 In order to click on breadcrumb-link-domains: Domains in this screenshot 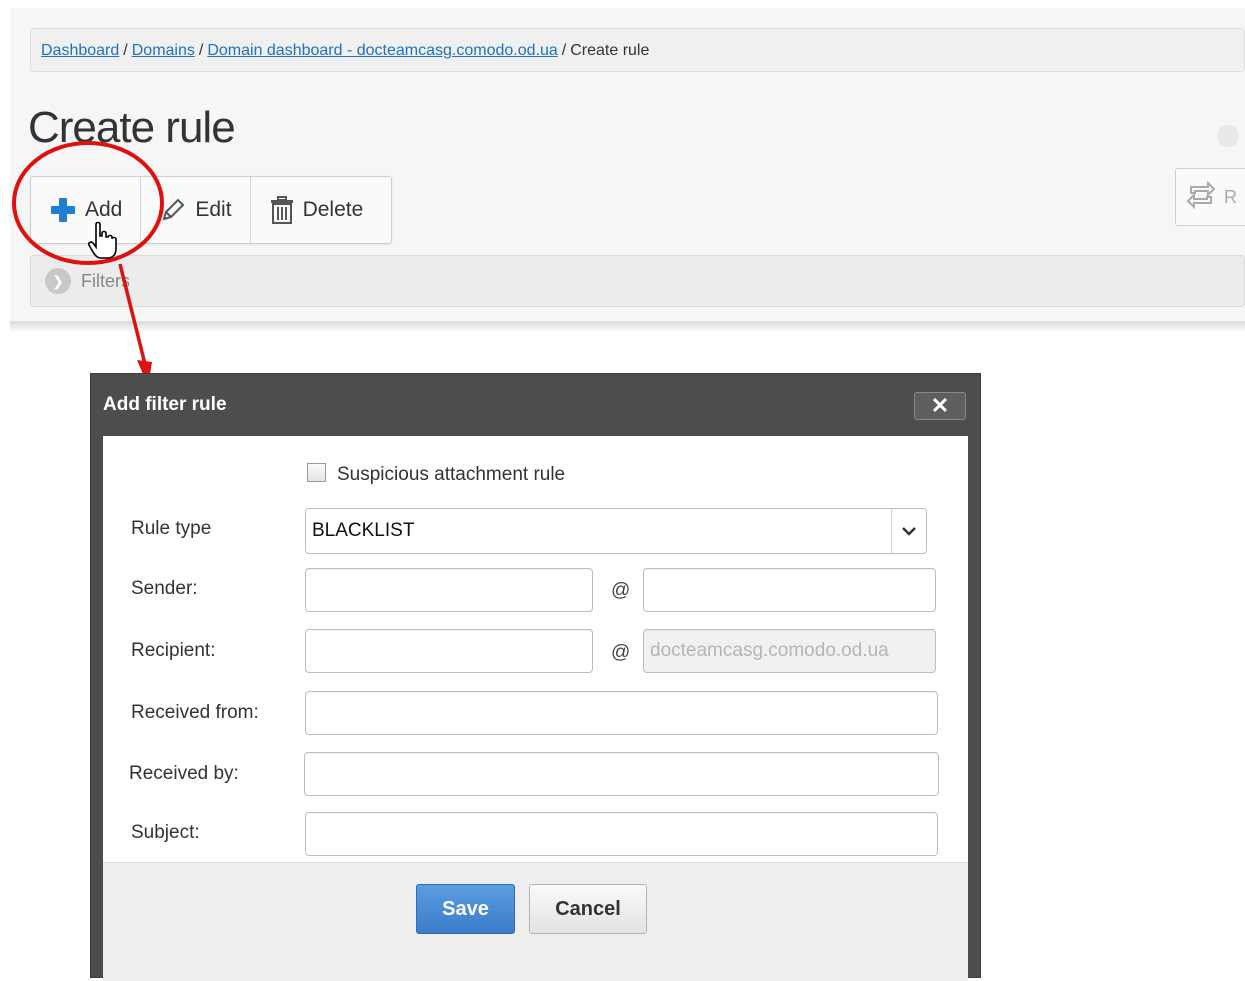, I will do `click(163, 50)`.